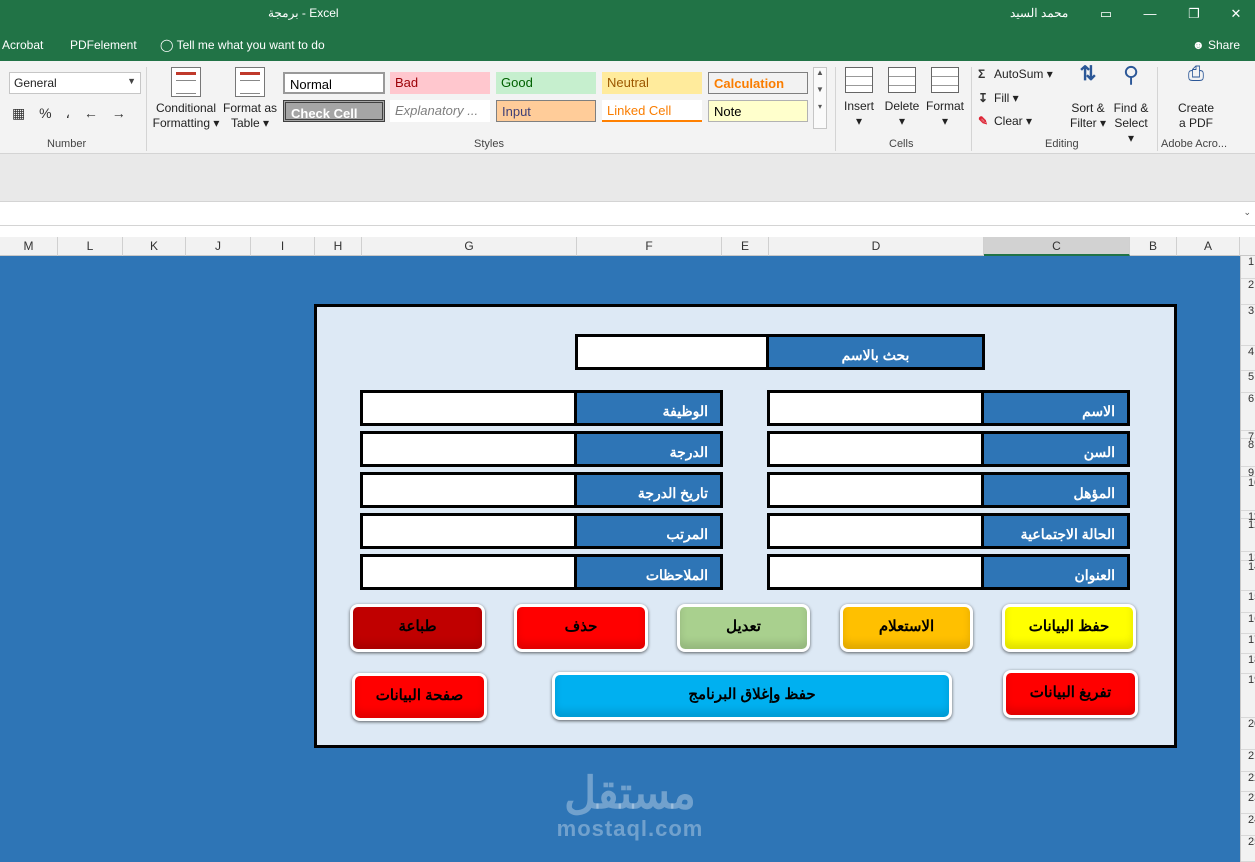  Describe the element at coordinates (902, 98) in the screenshot. I see `delete-cells-button: Delete ▾` at that location.